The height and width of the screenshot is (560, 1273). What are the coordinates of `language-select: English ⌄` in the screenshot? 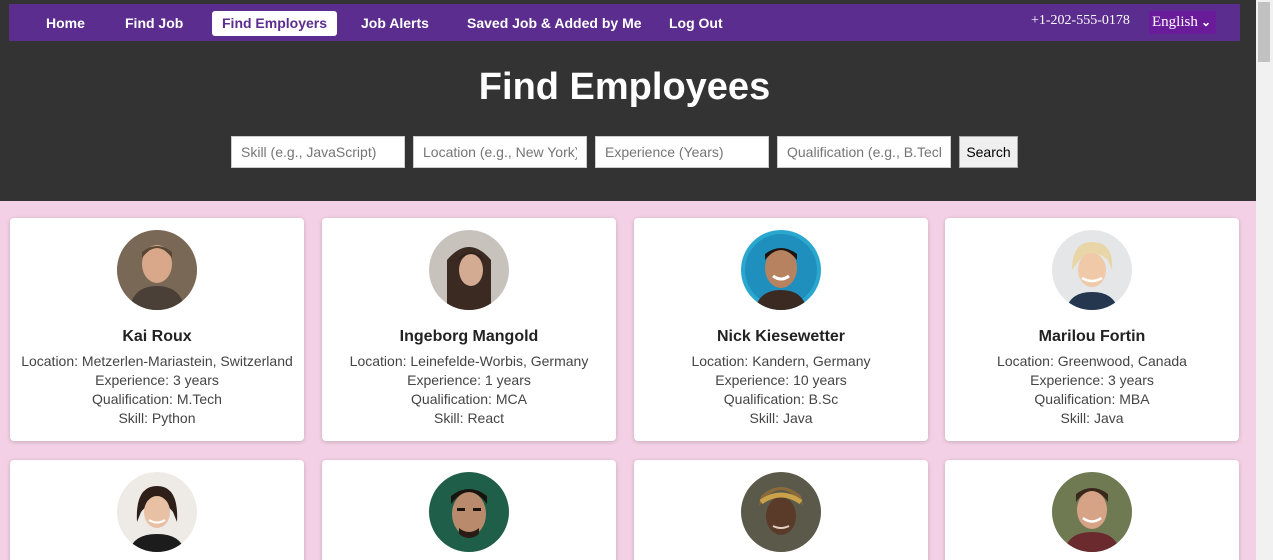 It's located at (1182, 22).